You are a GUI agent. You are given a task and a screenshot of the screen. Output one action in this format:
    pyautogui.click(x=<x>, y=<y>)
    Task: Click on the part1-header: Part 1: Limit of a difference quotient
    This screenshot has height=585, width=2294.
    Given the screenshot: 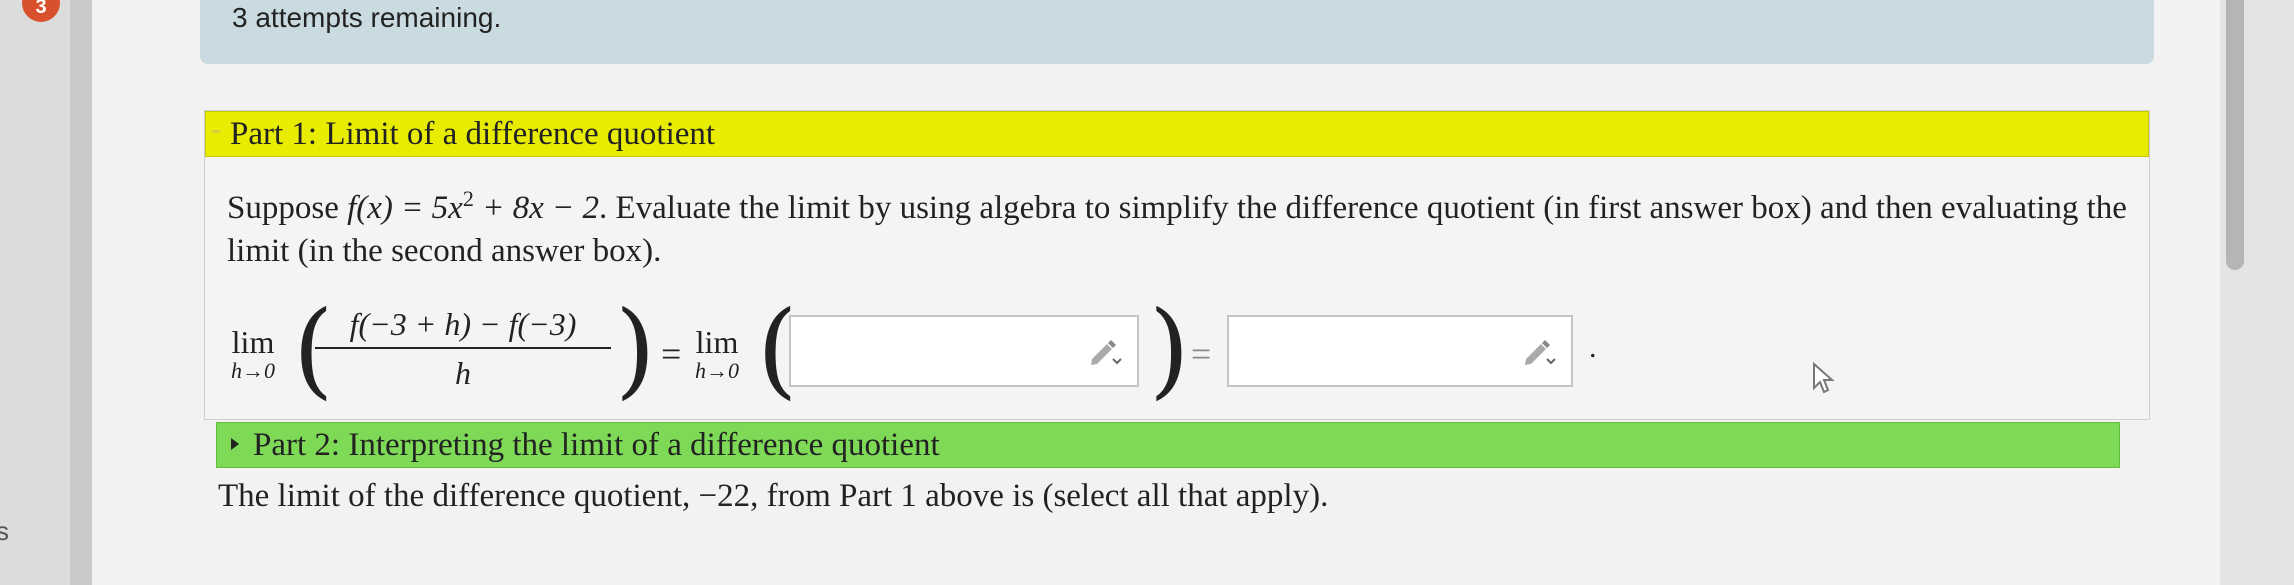 What is the action you would take?
    pyautogui.click(x=1177, y=134)
    